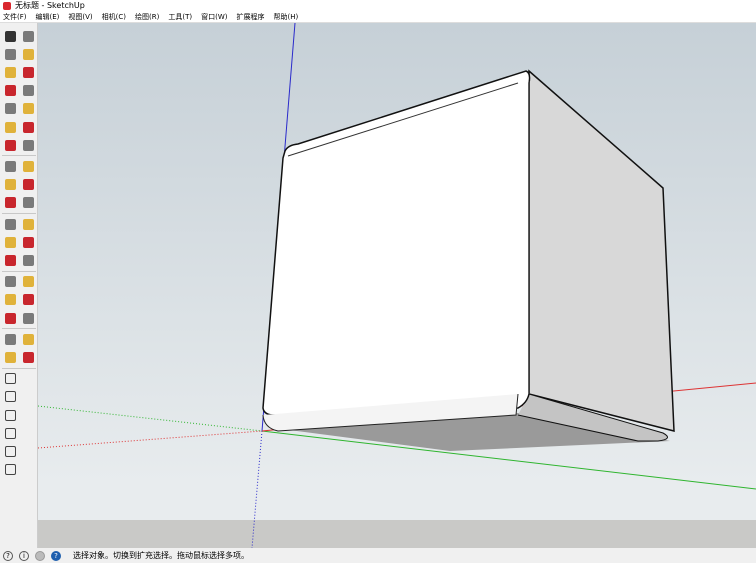  I want to click on arc-tool-button, so click(10, 127).